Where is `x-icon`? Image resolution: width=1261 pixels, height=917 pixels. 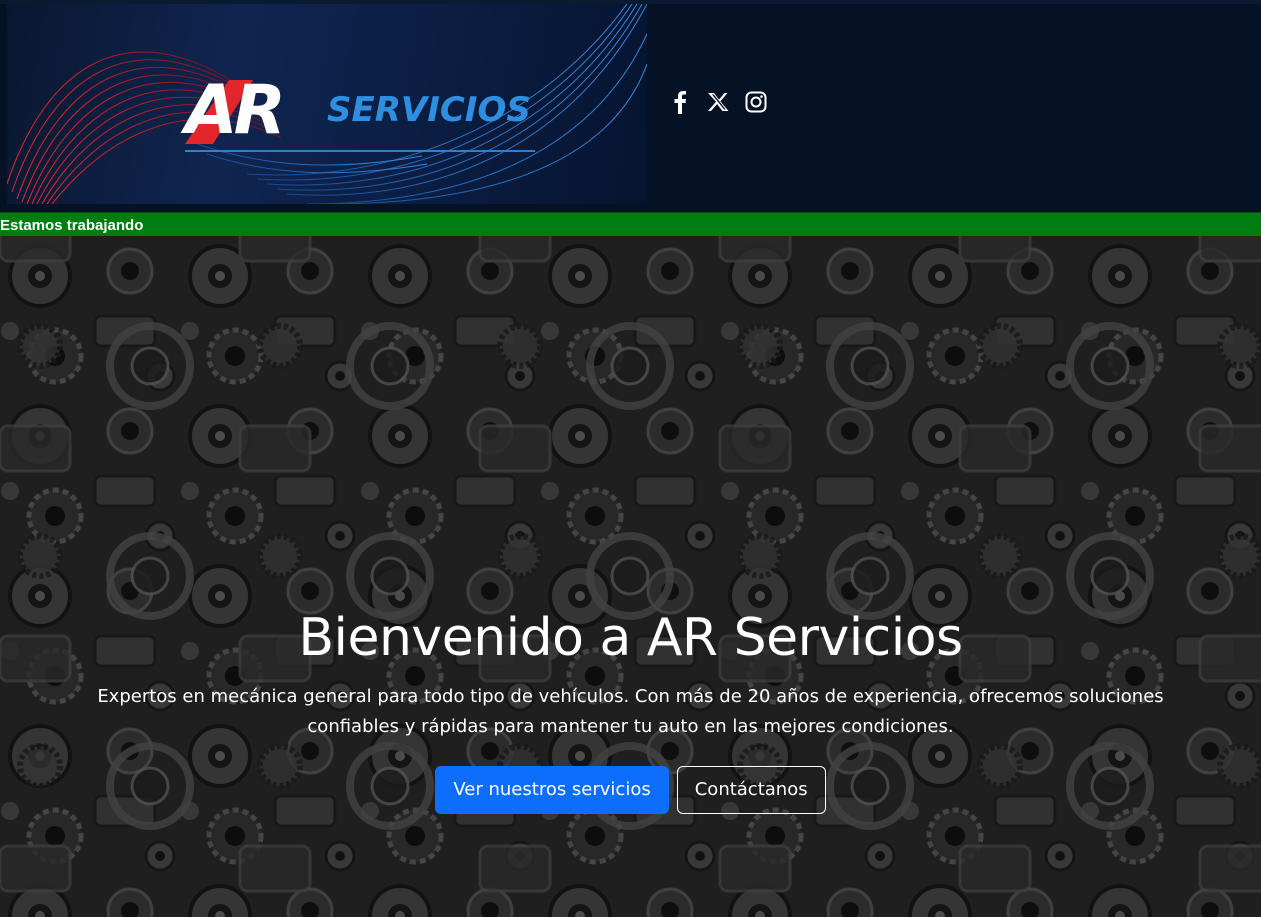 x-icon is located at coordinates (718, 102).